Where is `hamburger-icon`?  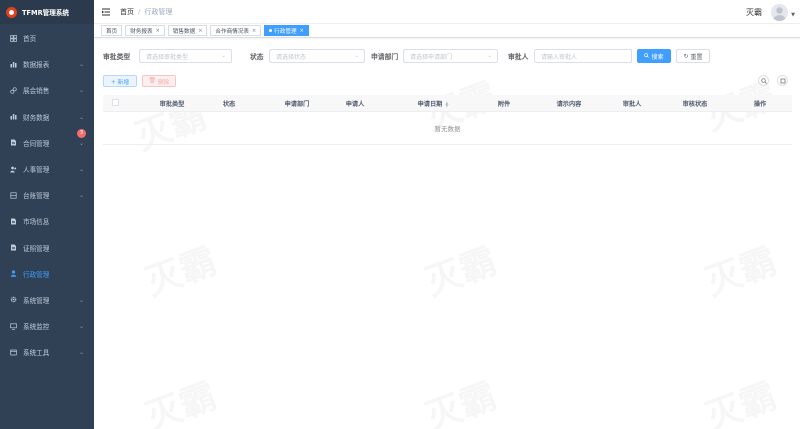 hamburger-icon is located at coordinates (106, 12).